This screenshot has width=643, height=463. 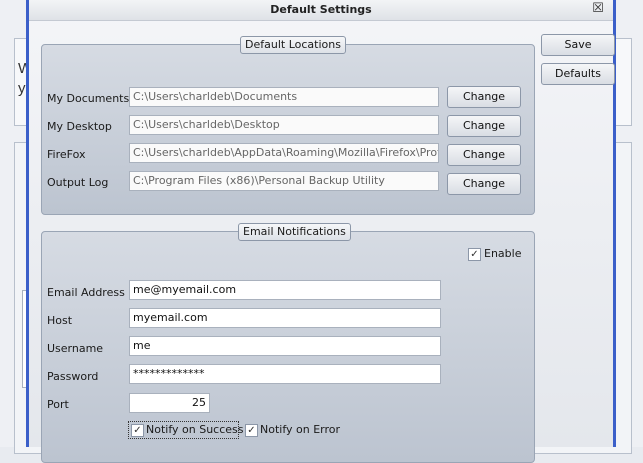 I want to click on port-label: Port, so click(x=58, y=404).